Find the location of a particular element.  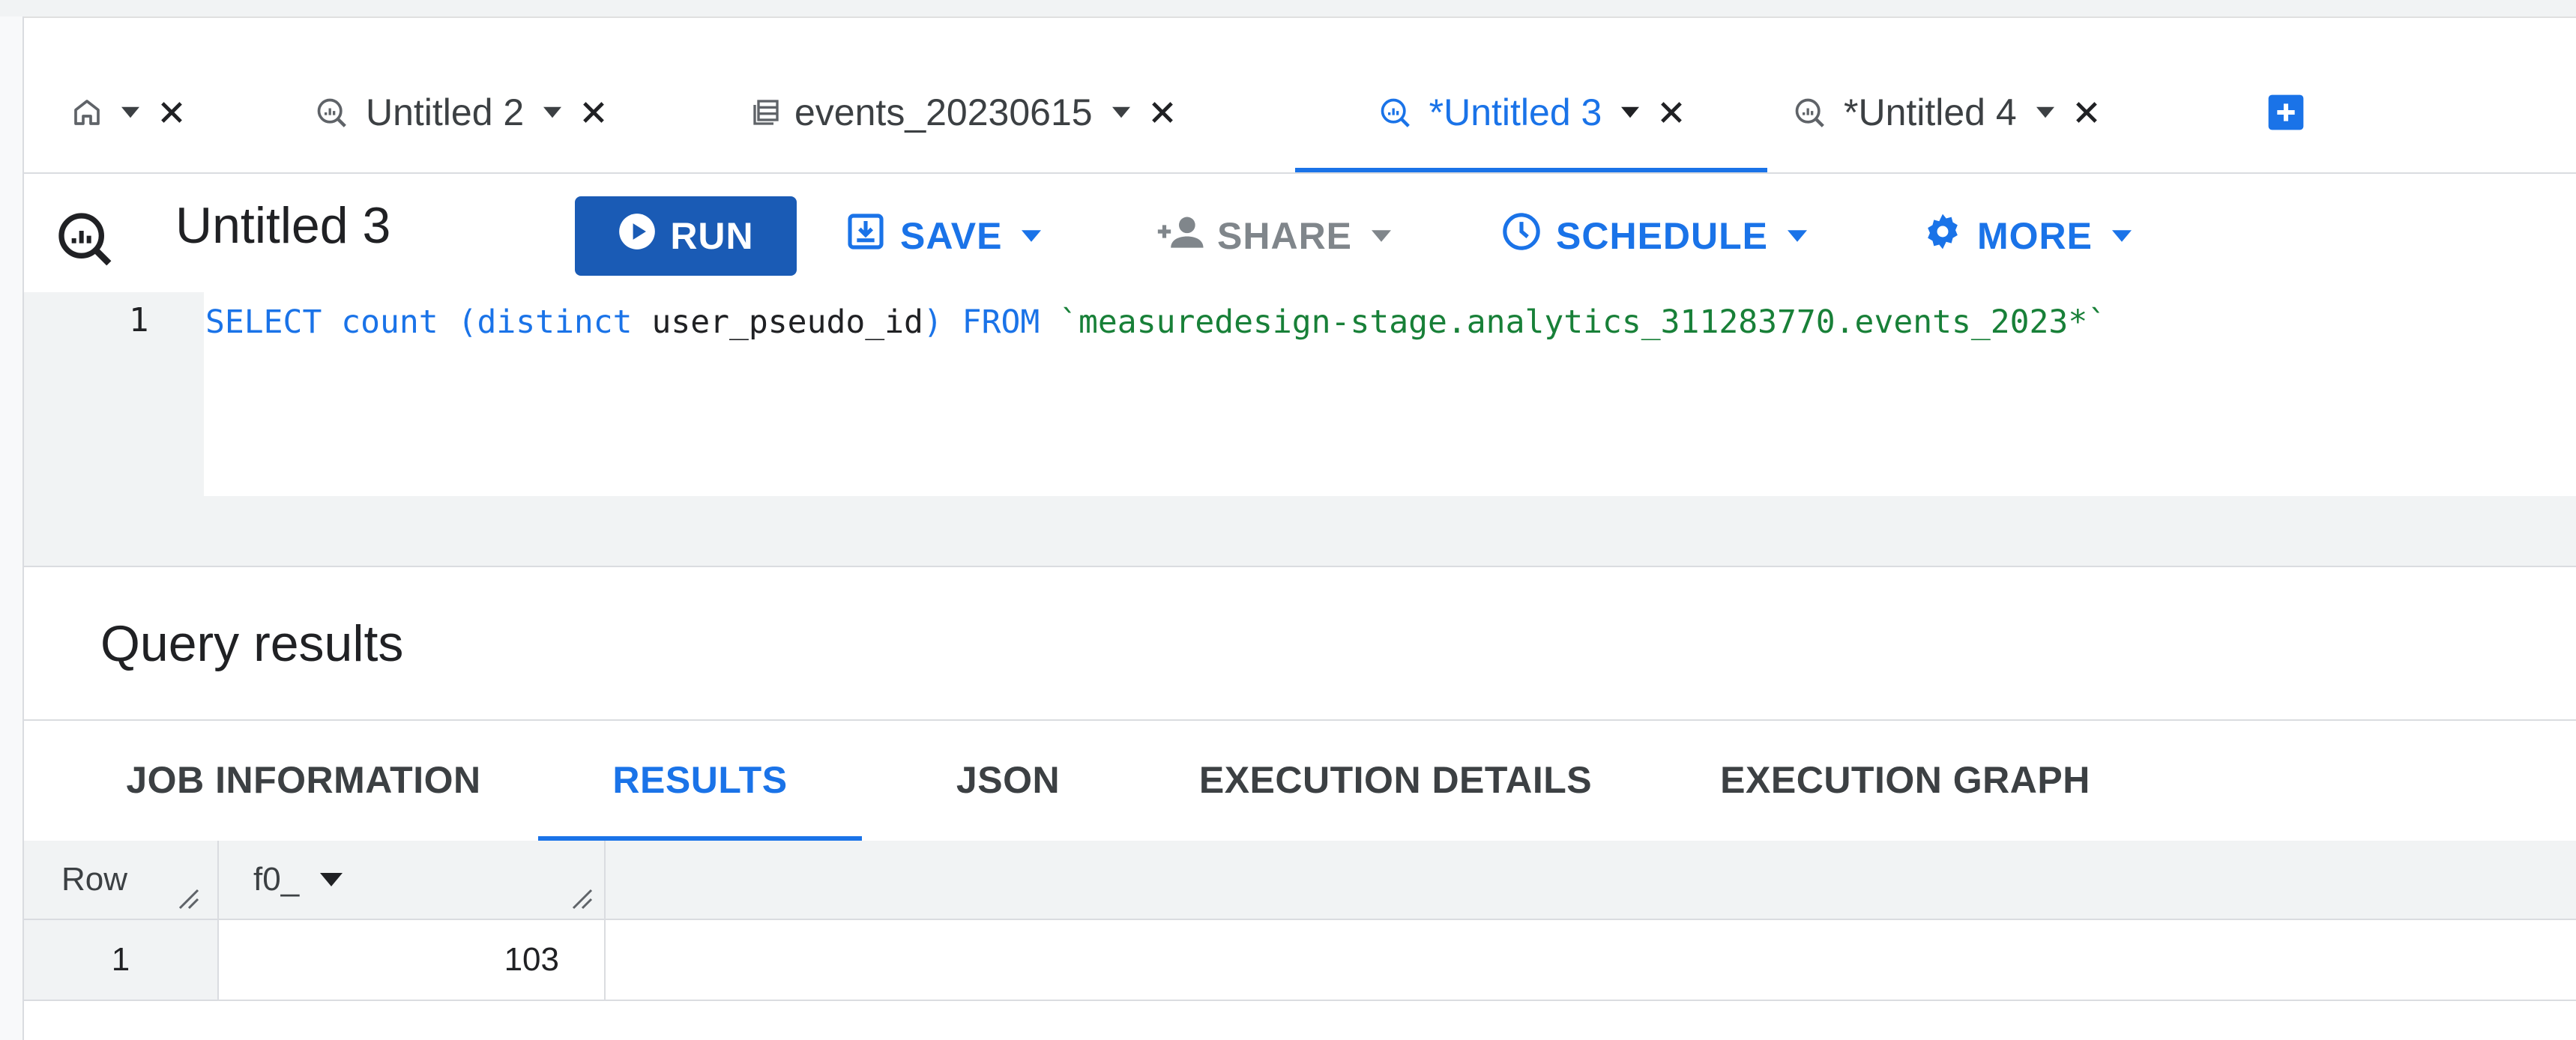

query-toolbar: Untitled 3 RUN SAVE SHARE SCHEDULE MORE is located at coordinates (1300, 233).